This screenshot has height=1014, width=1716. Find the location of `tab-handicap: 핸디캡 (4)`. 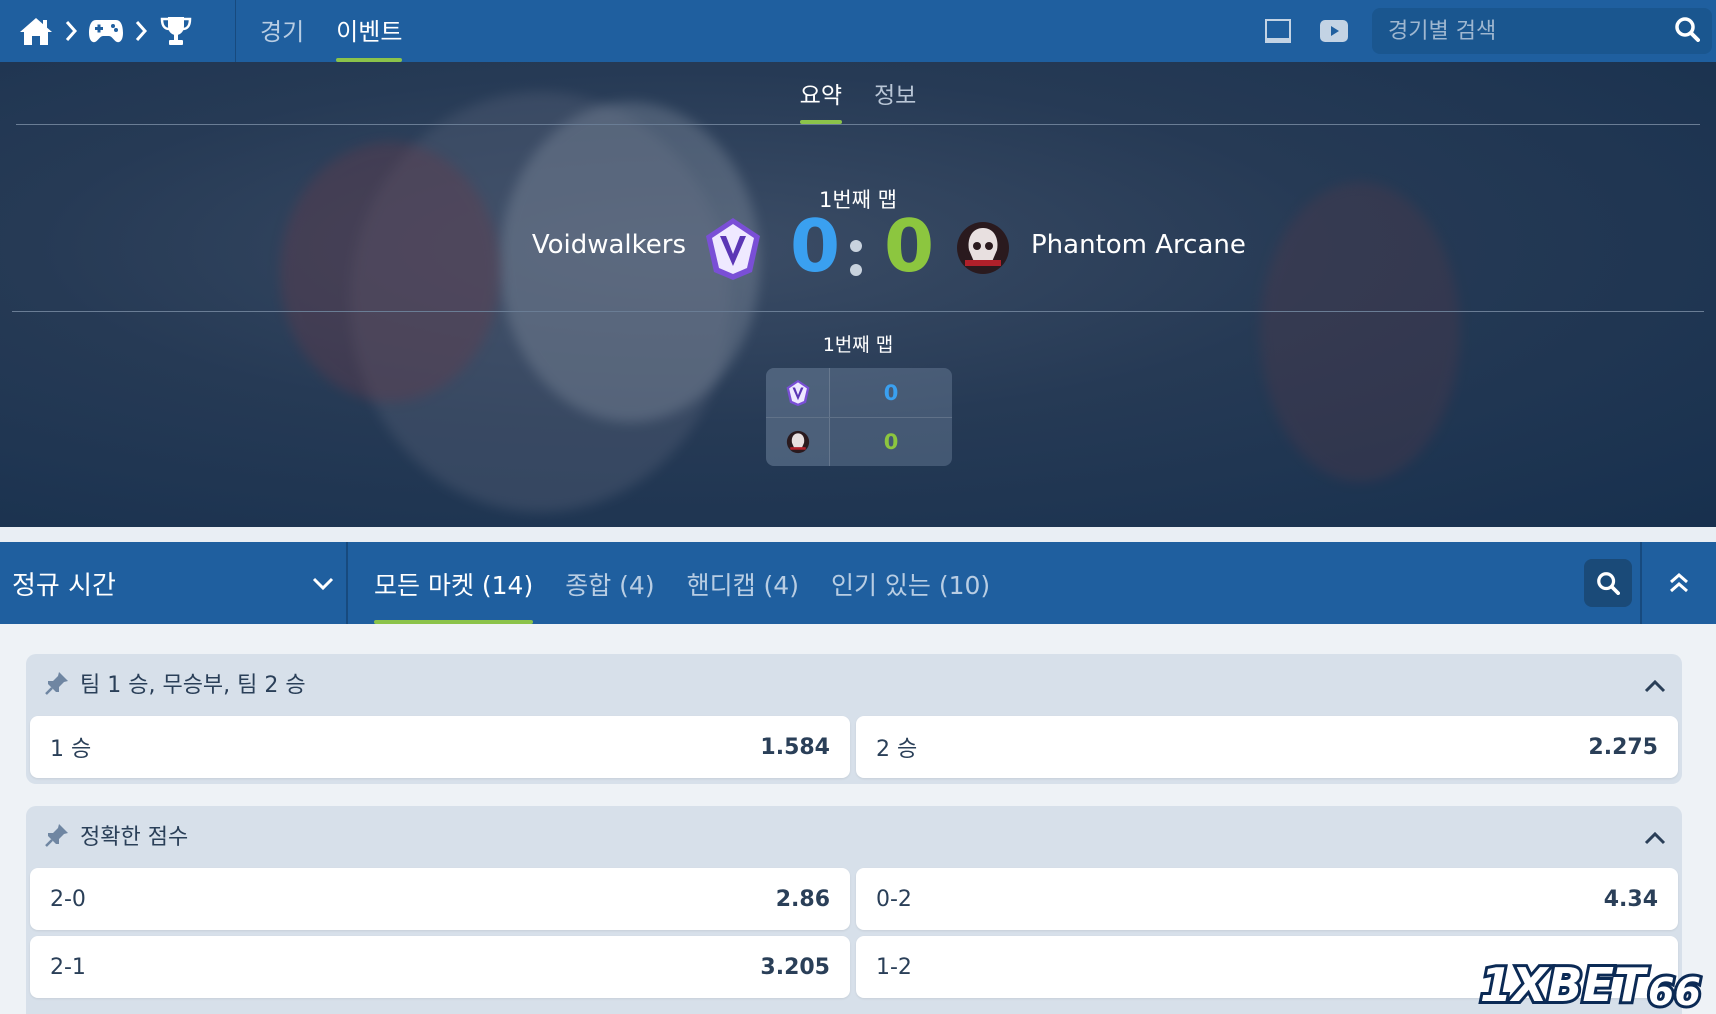

tab-handicap: 핸디캡 (4) is located at coordinates (743, 583).